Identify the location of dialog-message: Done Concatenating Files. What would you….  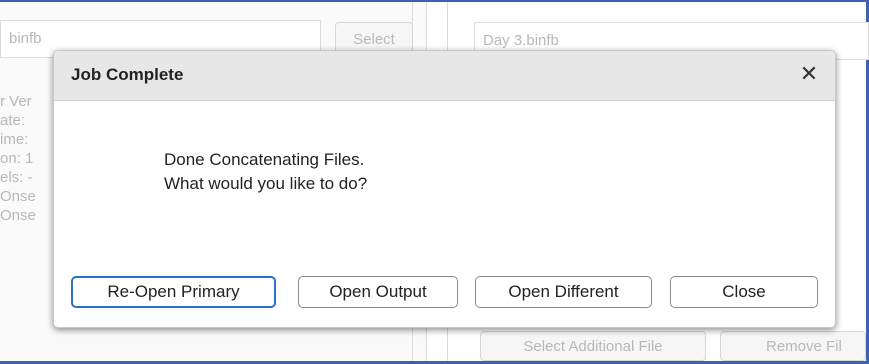
(265, 172).